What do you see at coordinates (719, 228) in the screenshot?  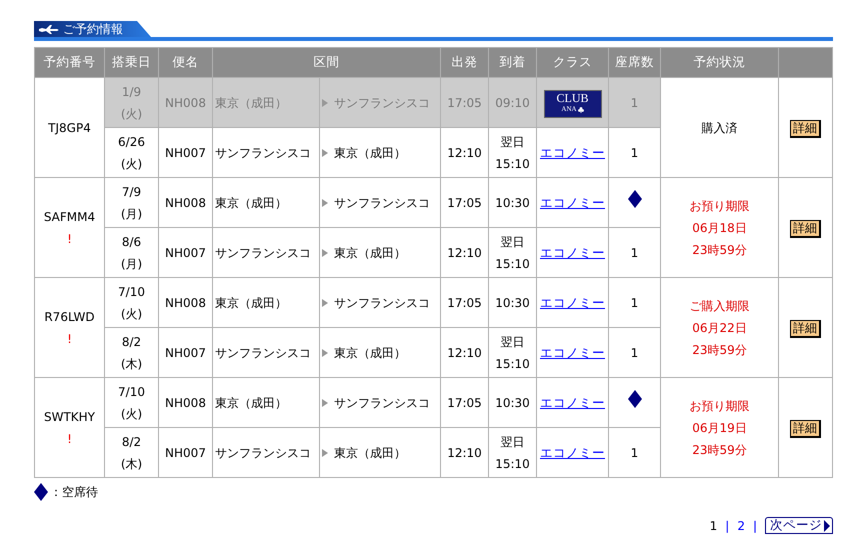 I see `status-text: 06月18日` at bounding box center [719, 228].